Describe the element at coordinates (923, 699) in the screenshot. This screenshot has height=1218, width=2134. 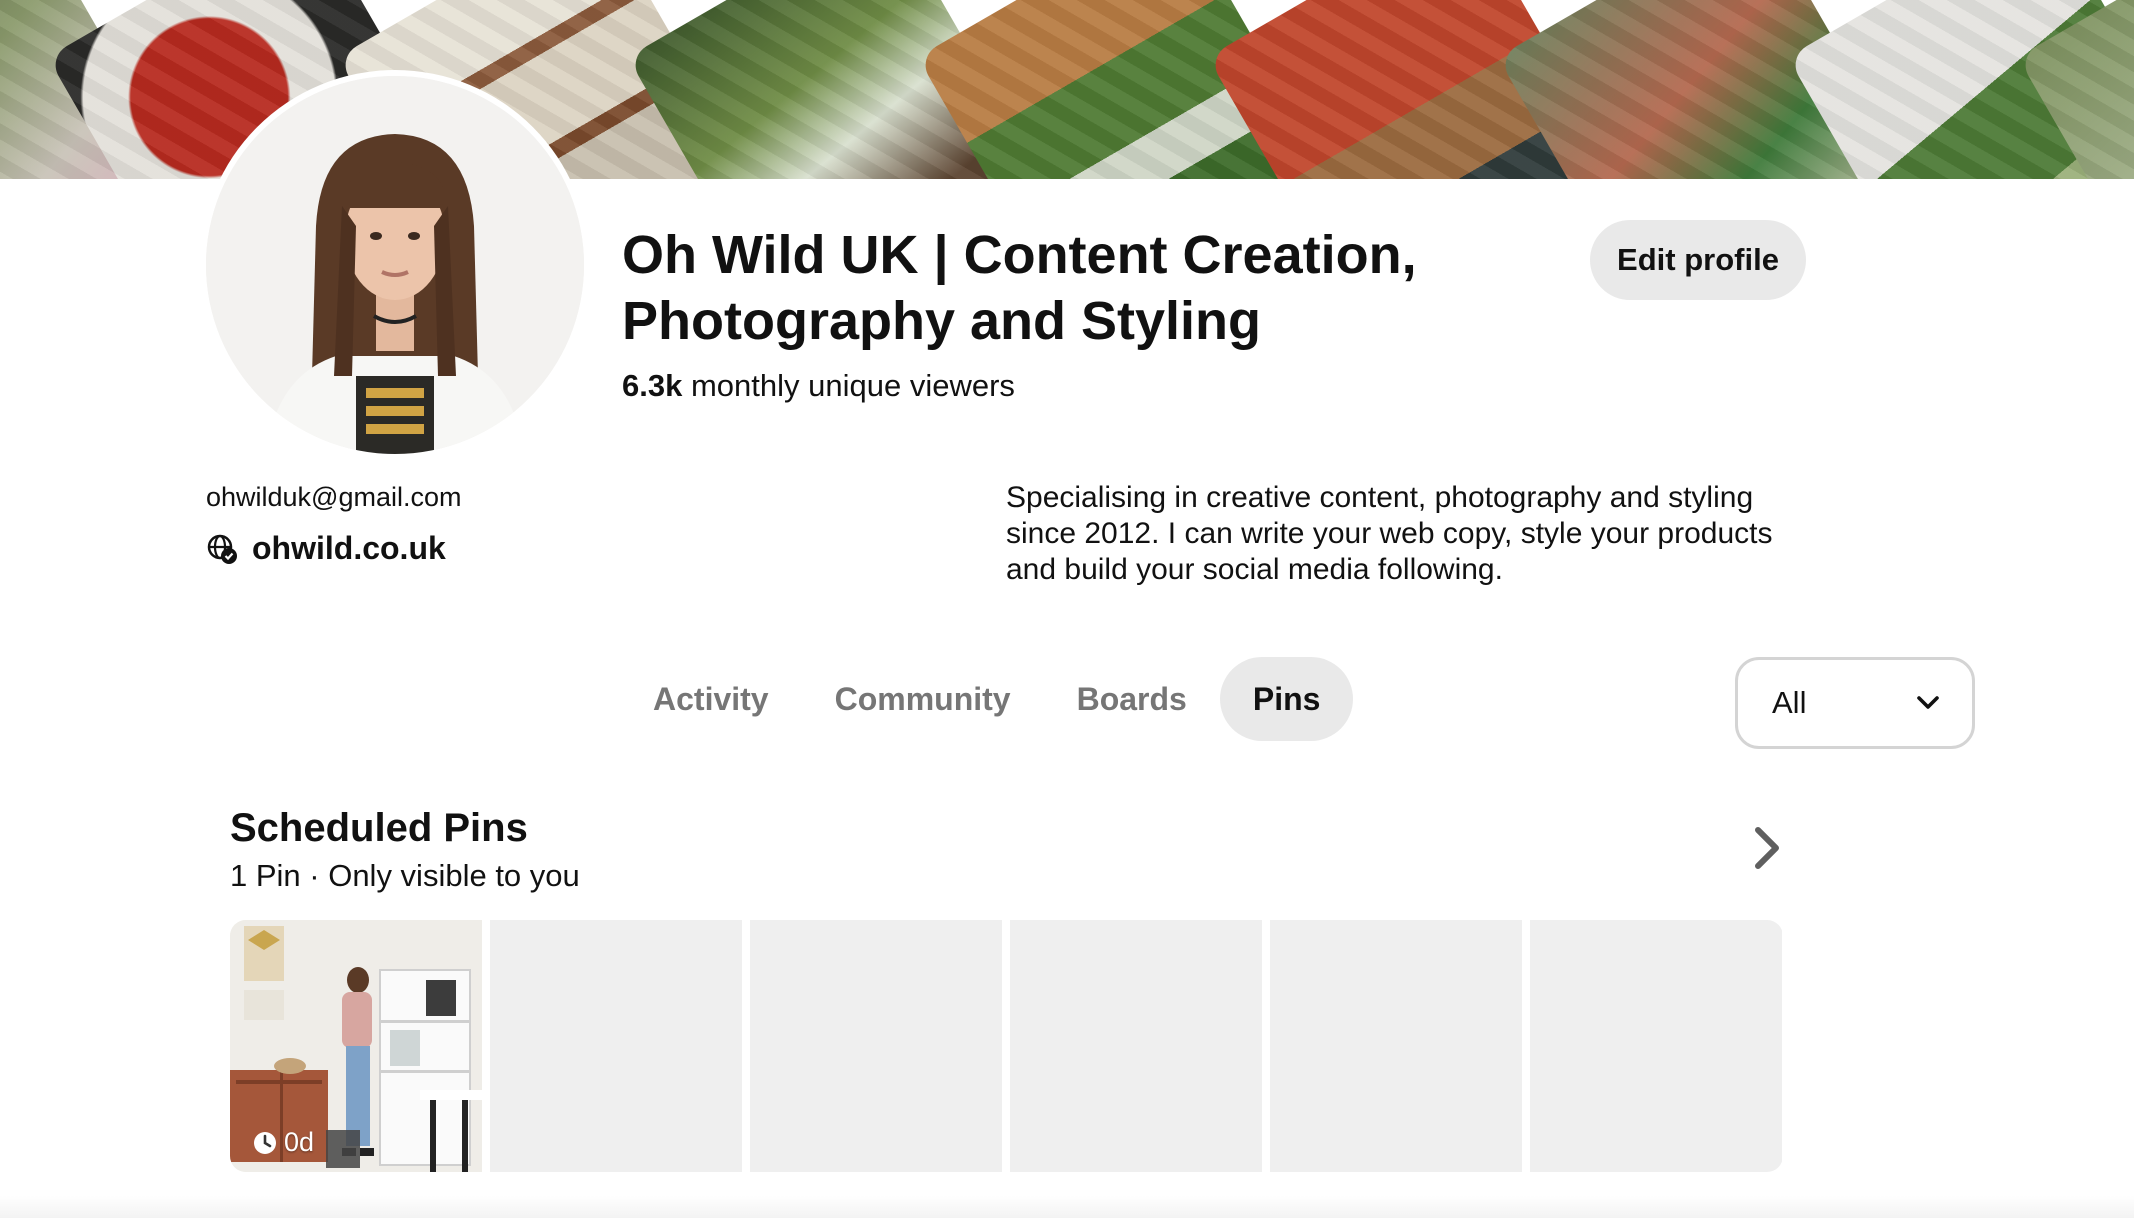
I see `tab-community: Community` at that location.